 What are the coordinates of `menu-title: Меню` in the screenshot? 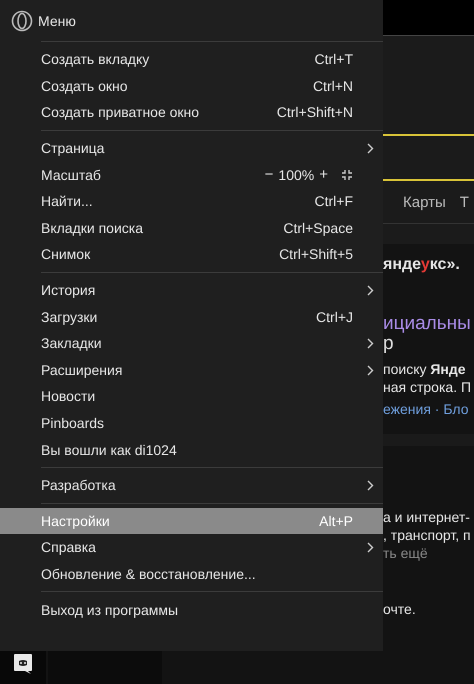 It's located at (57, 20).